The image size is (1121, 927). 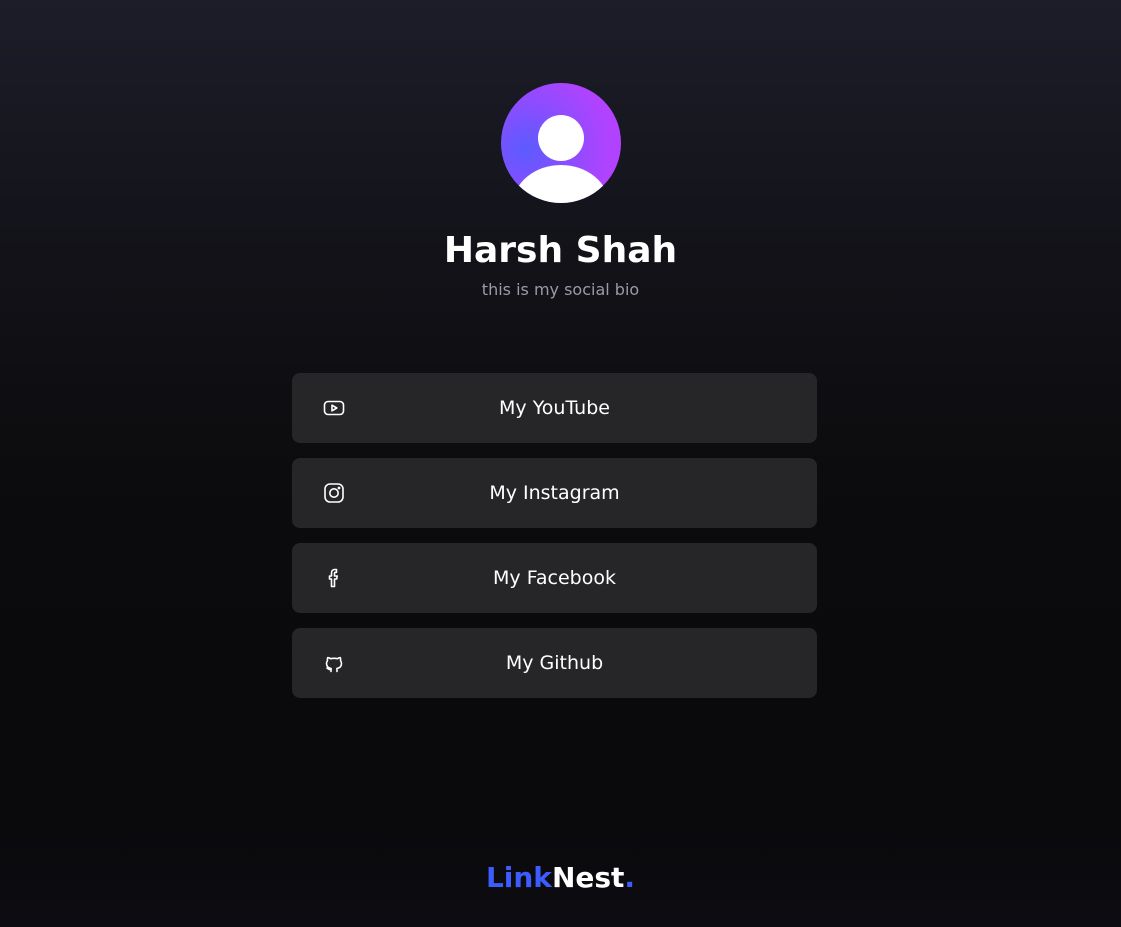 I want to click on avatar-shoulders, so click(x=560, y=184).